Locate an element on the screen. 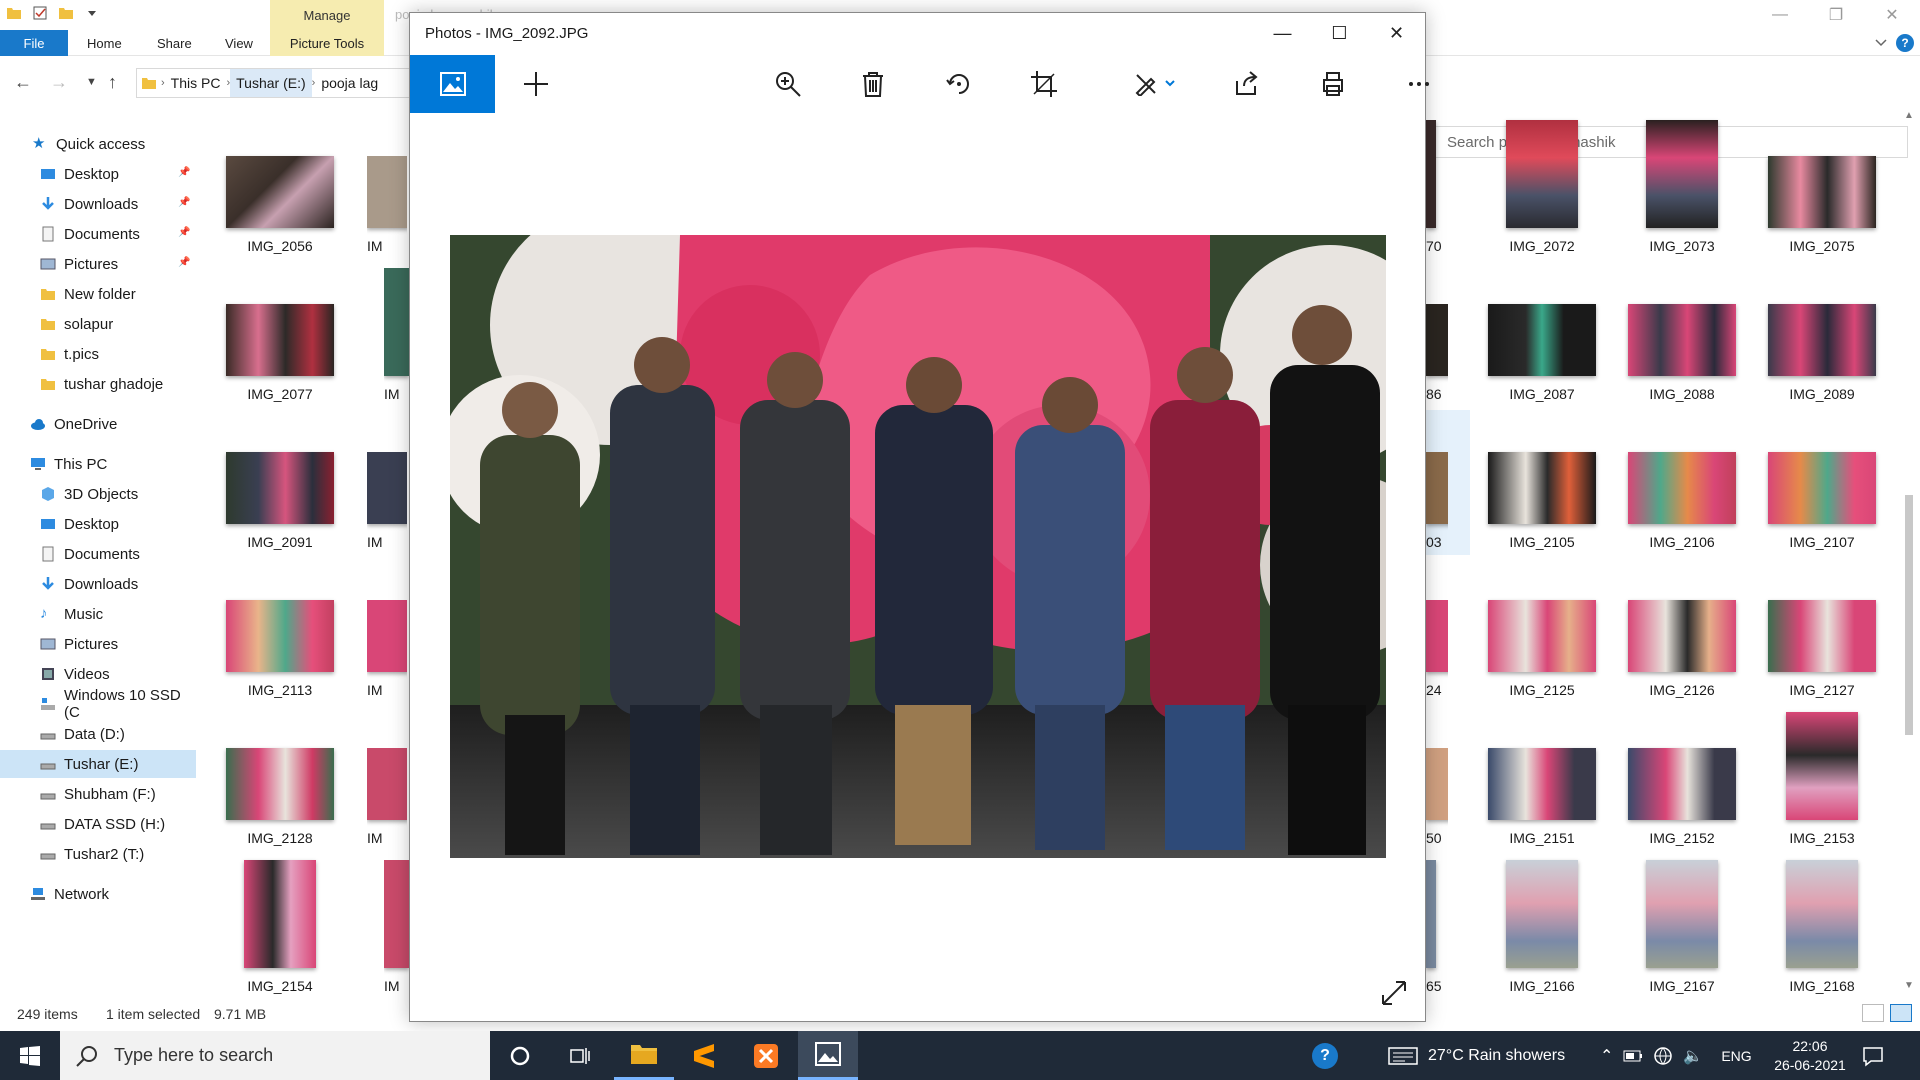 This screenshot has height=1080, width=1920. file-tile: IMG_2152 is located at coordinates (1682, 797).